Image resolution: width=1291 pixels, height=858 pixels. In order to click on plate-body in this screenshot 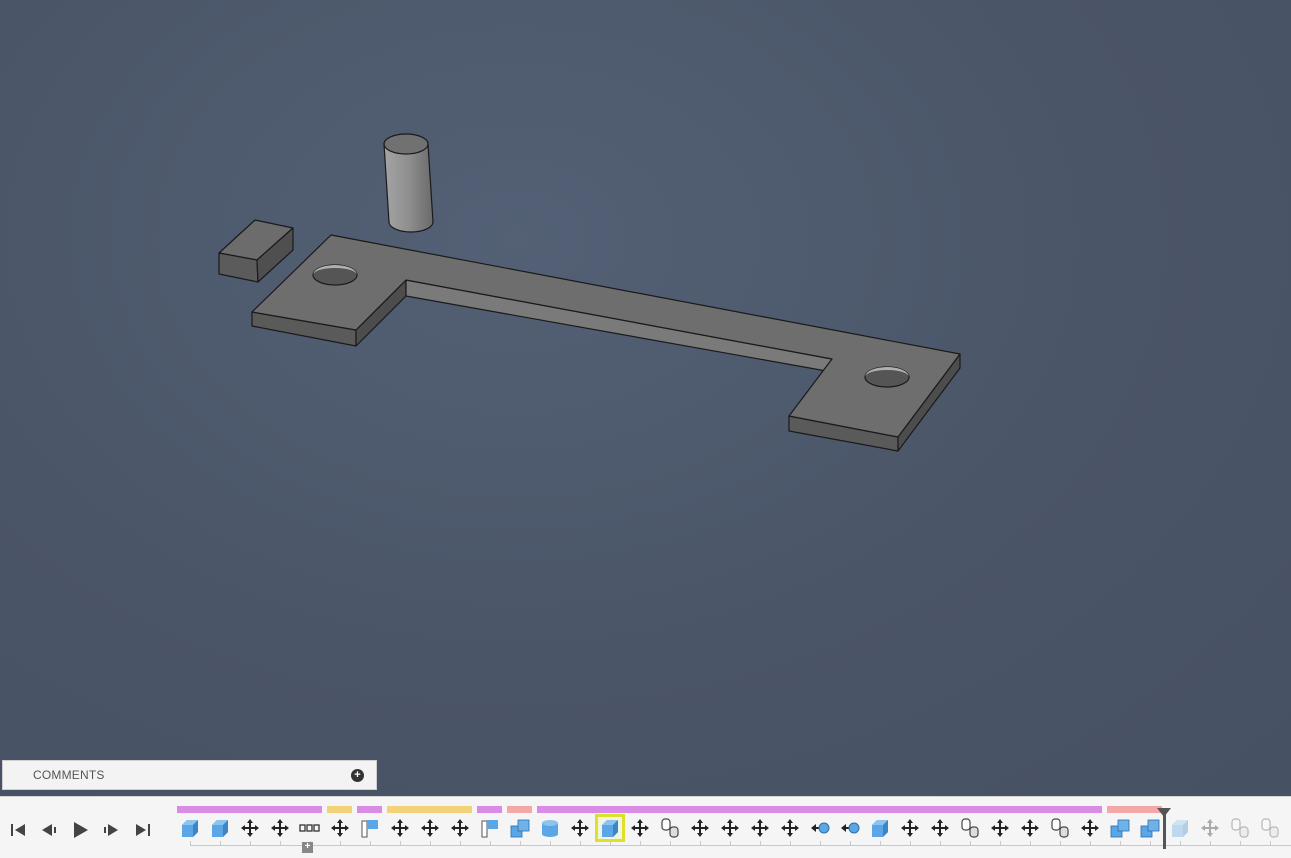, I will do `click(606, 343)`.